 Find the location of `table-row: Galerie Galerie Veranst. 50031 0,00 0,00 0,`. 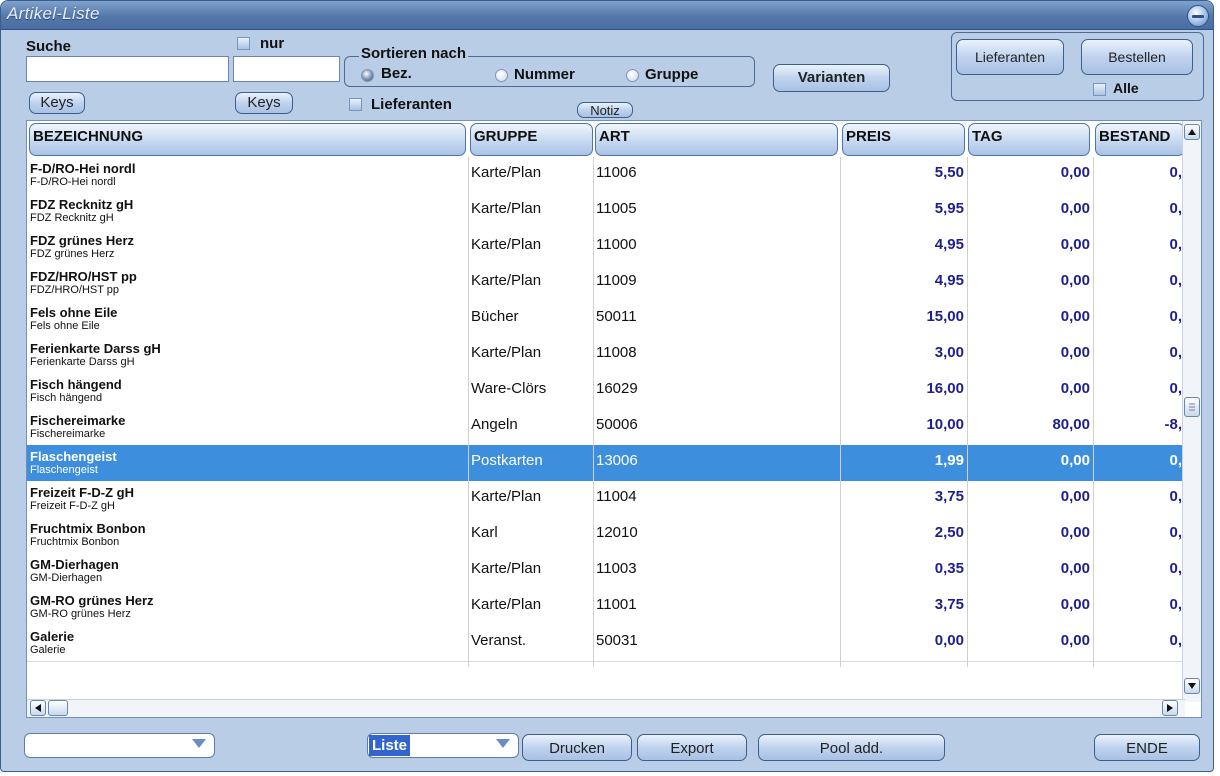

table-row: Galerie Galerie Veranst. 50031 0,00 0,00 0, is located at coordinates (606, 643).